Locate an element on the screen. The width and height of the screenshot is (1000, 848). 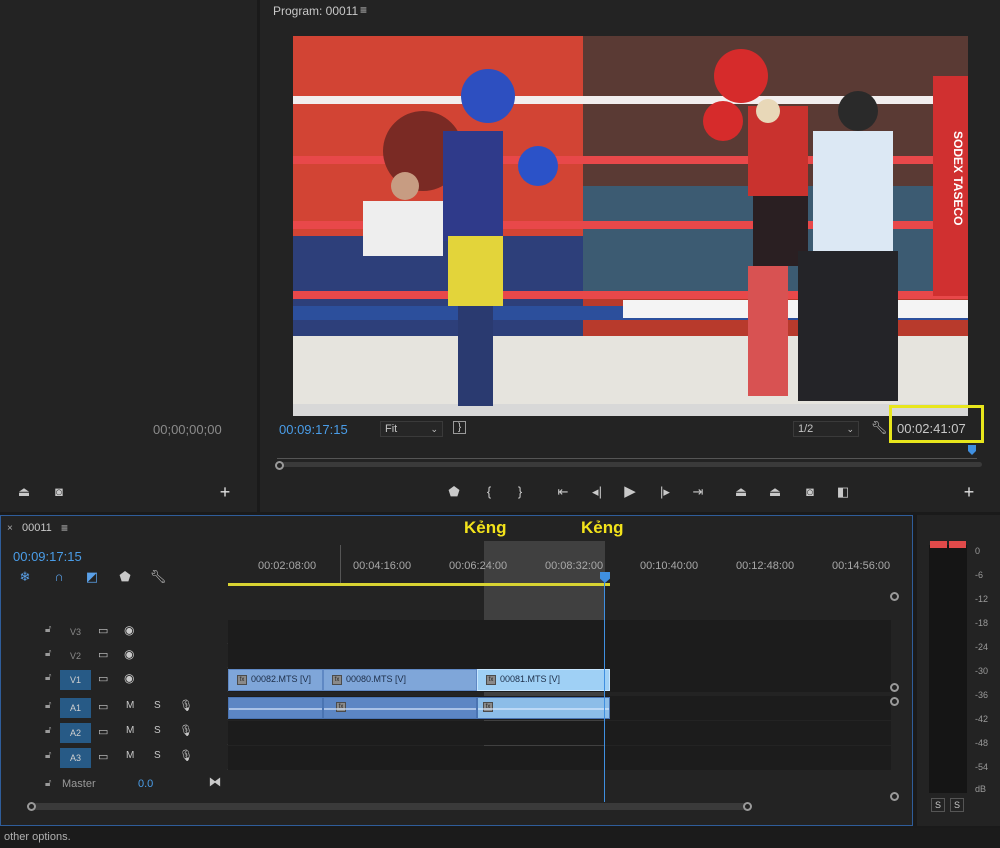
db-scale-label: -36 is located at coordinates (982, 695).